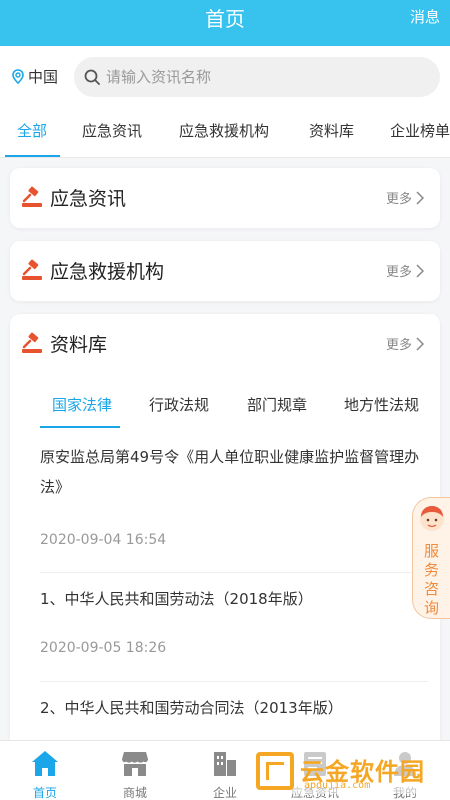  Describe the element at coordinates (79, 345) in the screenshot. I see `section-title: 资料库` at that location.